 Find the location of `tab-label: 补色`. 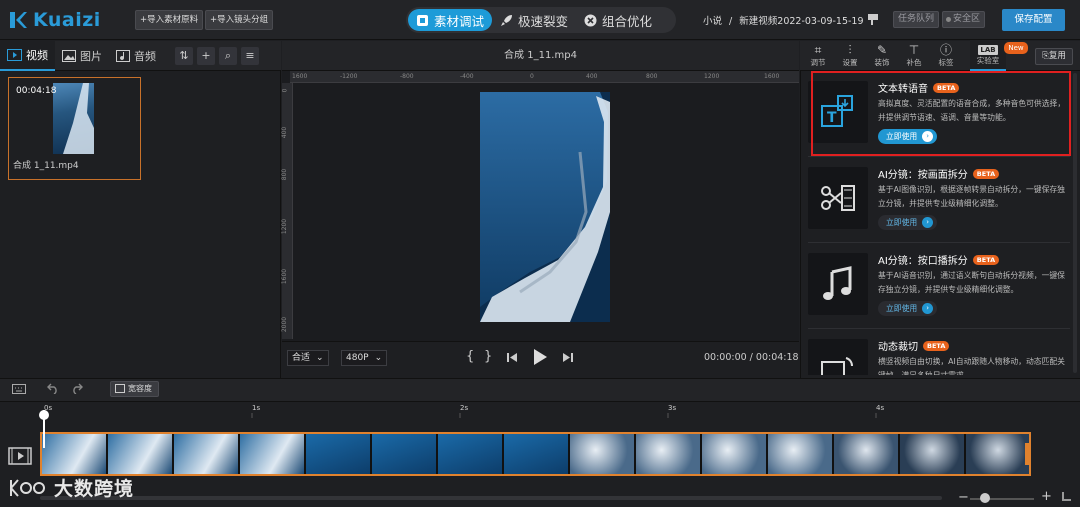

tab-label: 补色 is located at coordinates (914, 62).